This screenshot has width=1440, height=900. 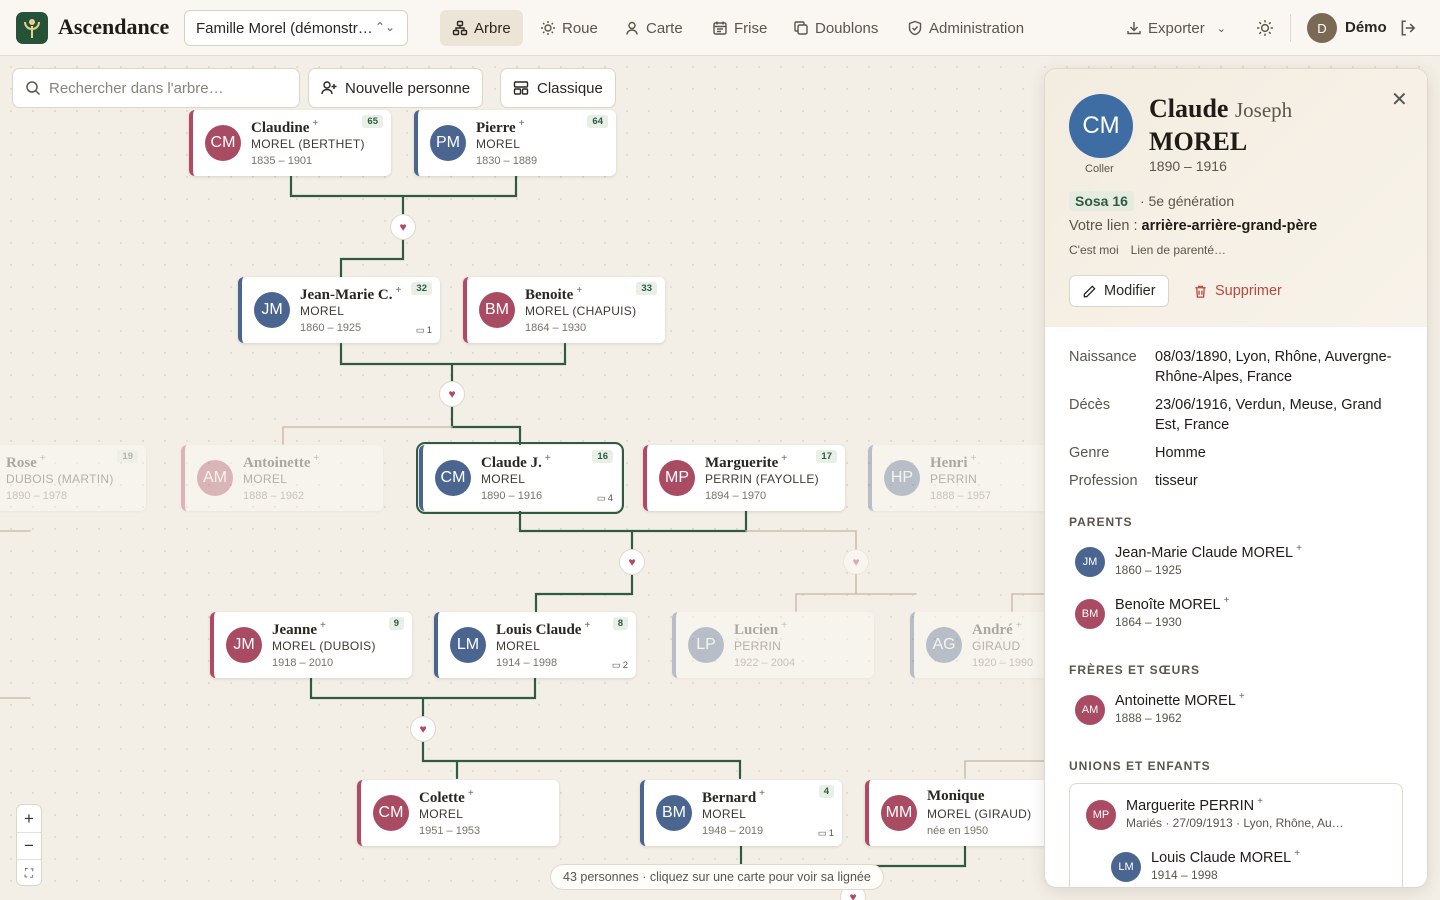 I want to click on card-surname: PERRIN (FAYOLLE), so click(x=762, y=479).